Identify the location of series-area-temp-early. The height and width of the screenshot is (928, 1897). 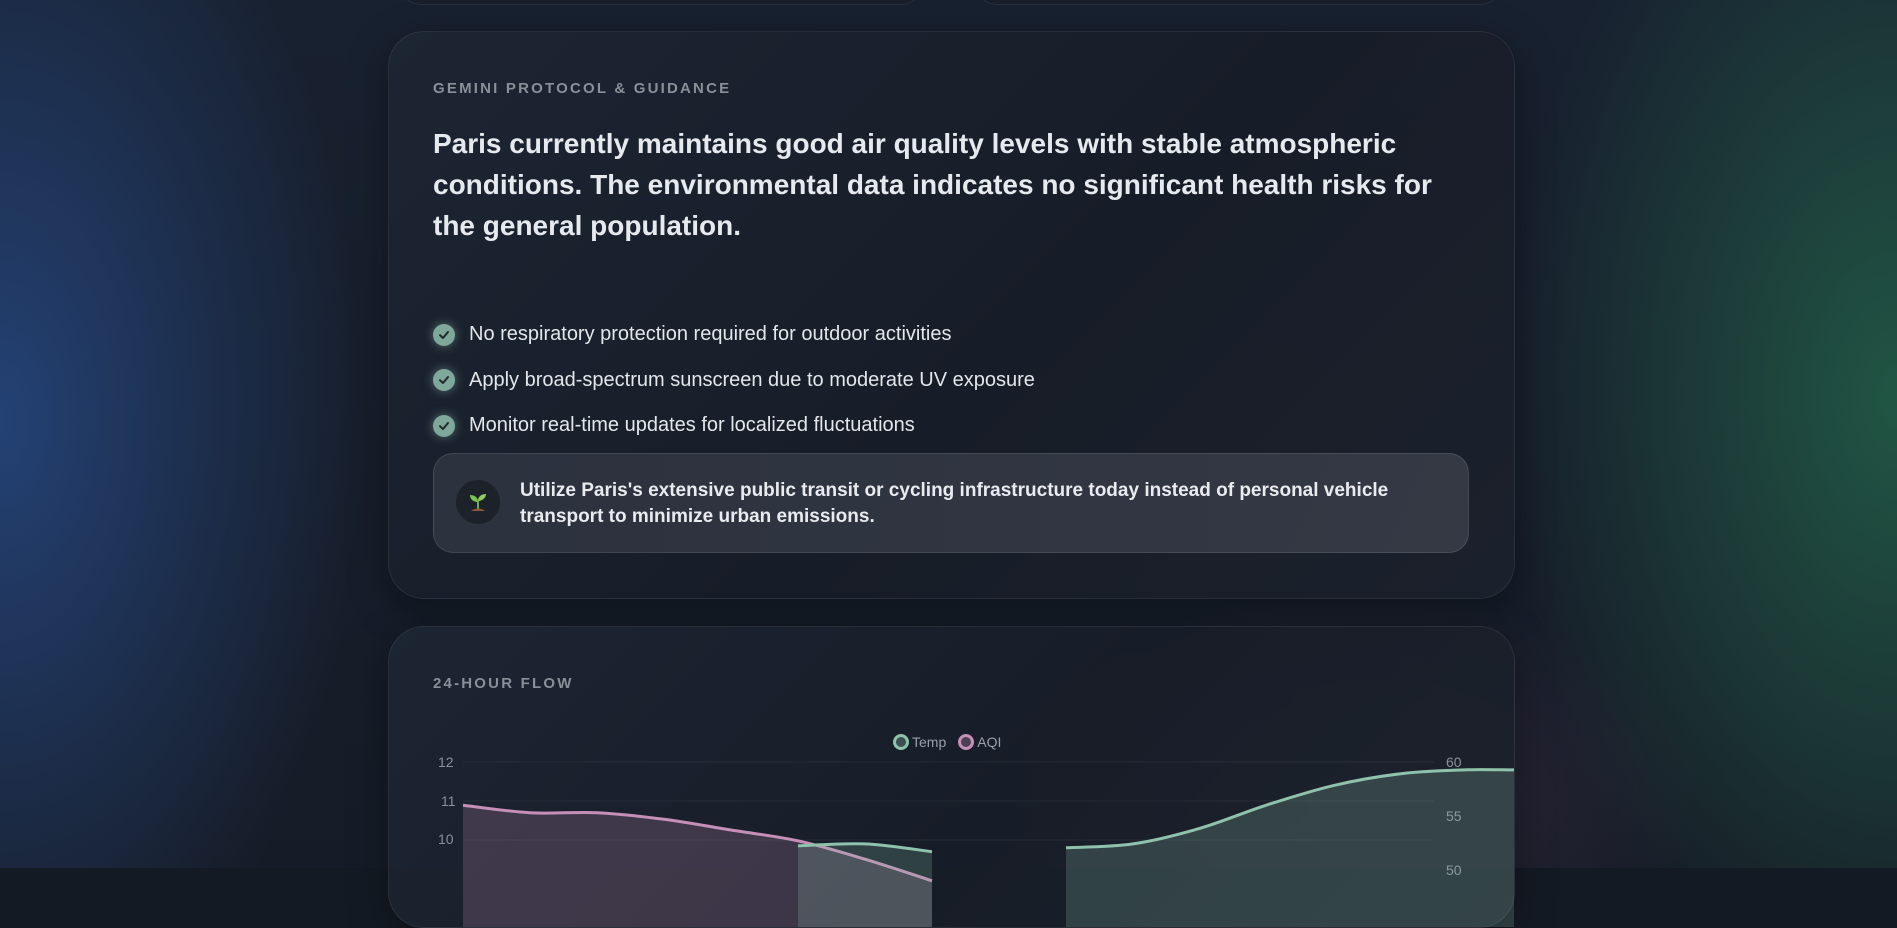
(865, 885).